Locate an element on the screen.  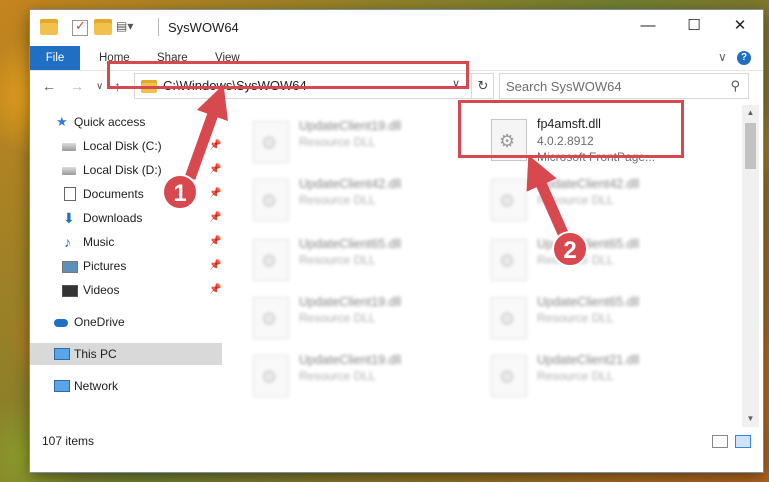
step-2-badge: 2 is located at coordinates (570, 249).